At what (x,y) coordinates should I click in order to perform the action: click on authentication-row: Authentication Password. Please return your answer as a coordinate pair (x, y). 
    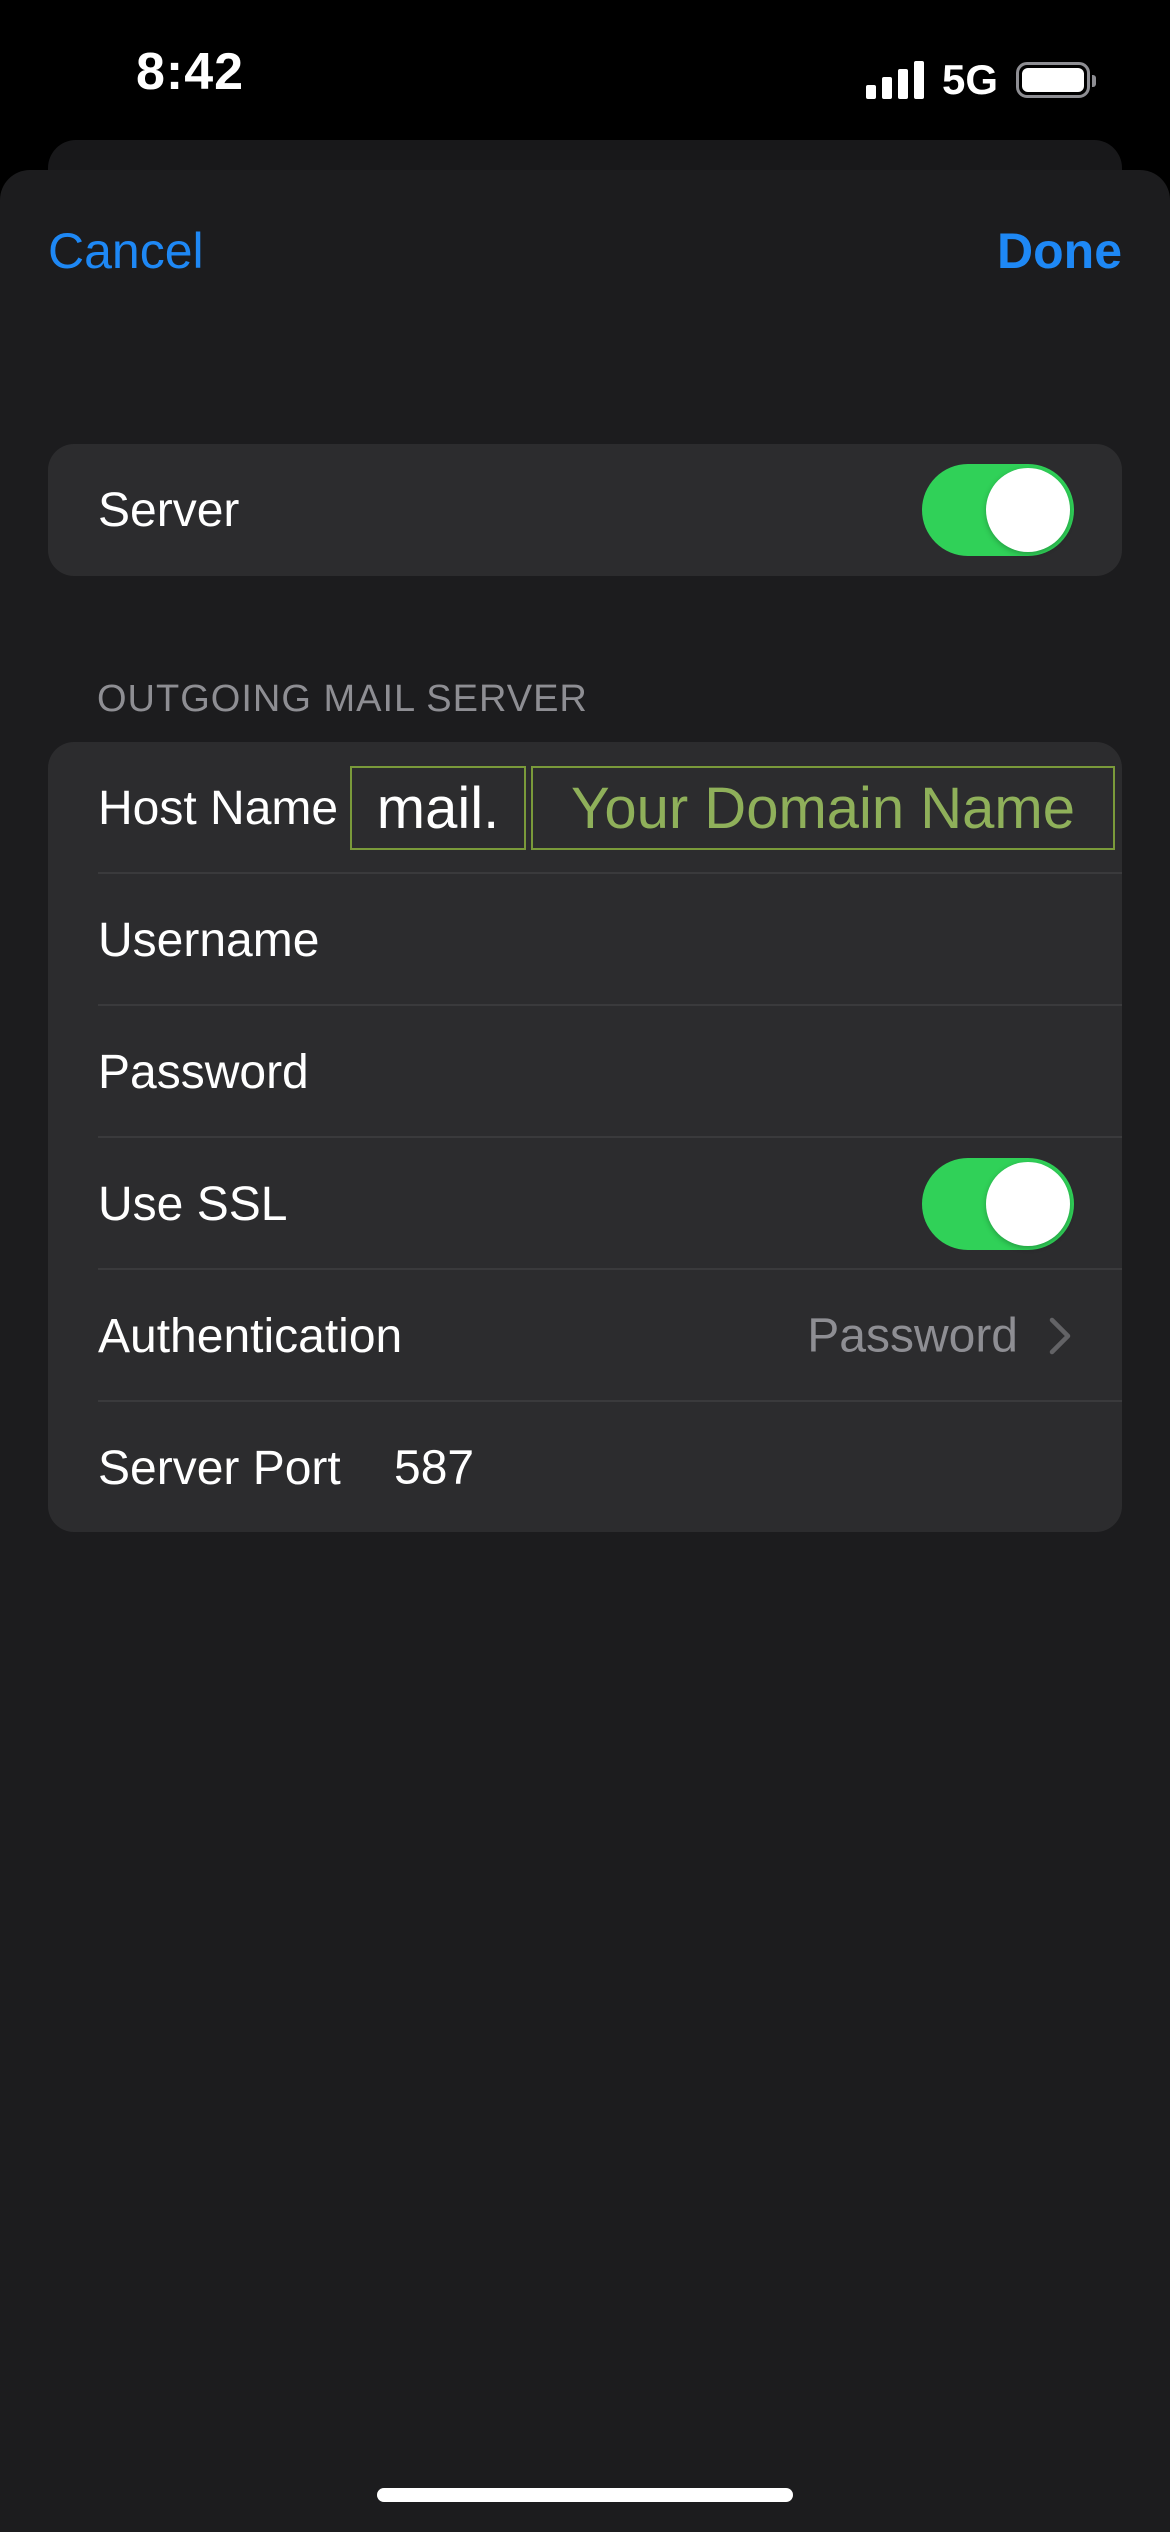
    Looking at the image, I should click on (585, 1336).